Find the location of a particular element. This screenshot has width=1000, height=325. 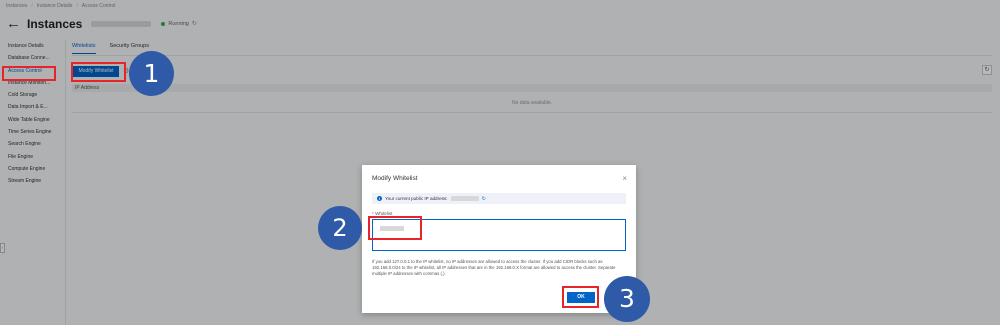

callout-highlight-modify-whitelist is located at coordinates (98, 72).